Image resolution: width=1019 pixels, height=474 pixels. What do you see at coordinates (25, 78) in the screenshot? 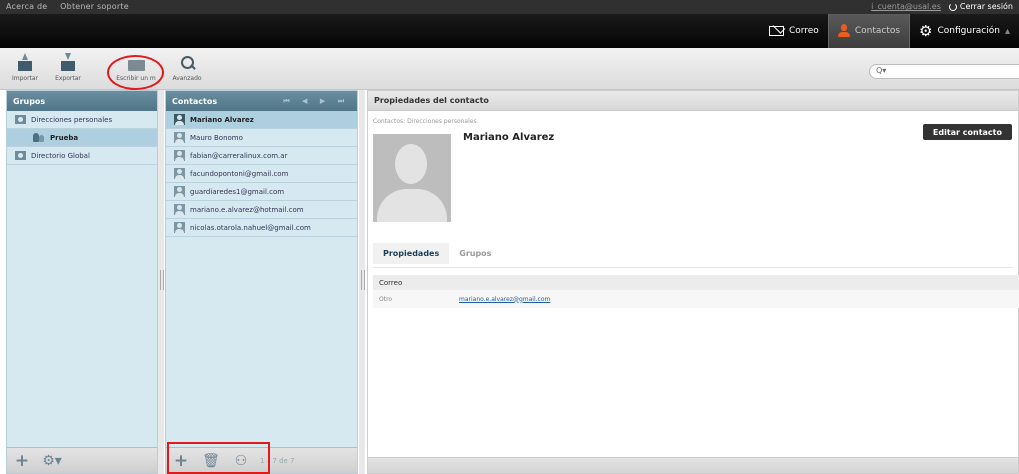
I see `import-label: Importar` at bounding box center [25, 78].